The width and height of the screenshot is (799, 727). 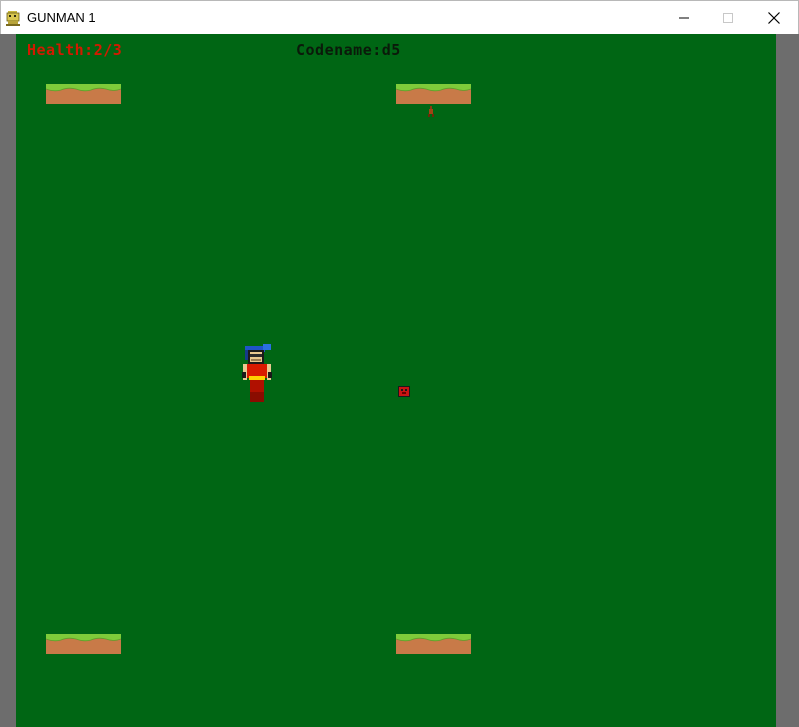 I want to click on maximize-button, so click(x=728, y=18).